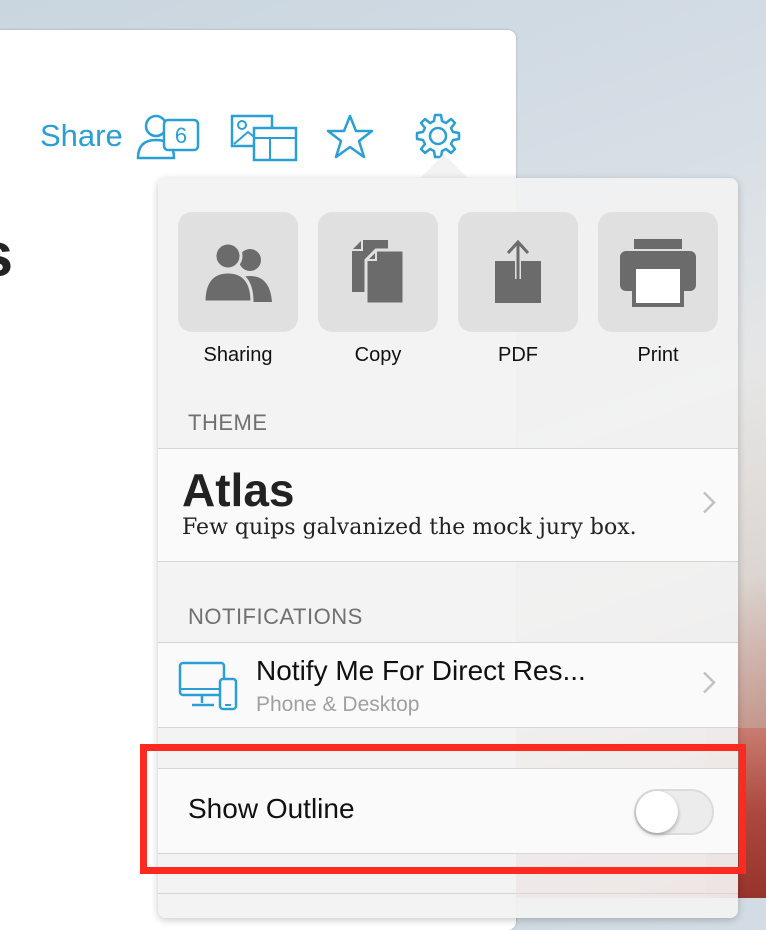 Image resolution: width=766 pixels, height=930 pixels. Describe the element at coordinates (350, 139) in the screenshot. I see `star-icon` at that location.